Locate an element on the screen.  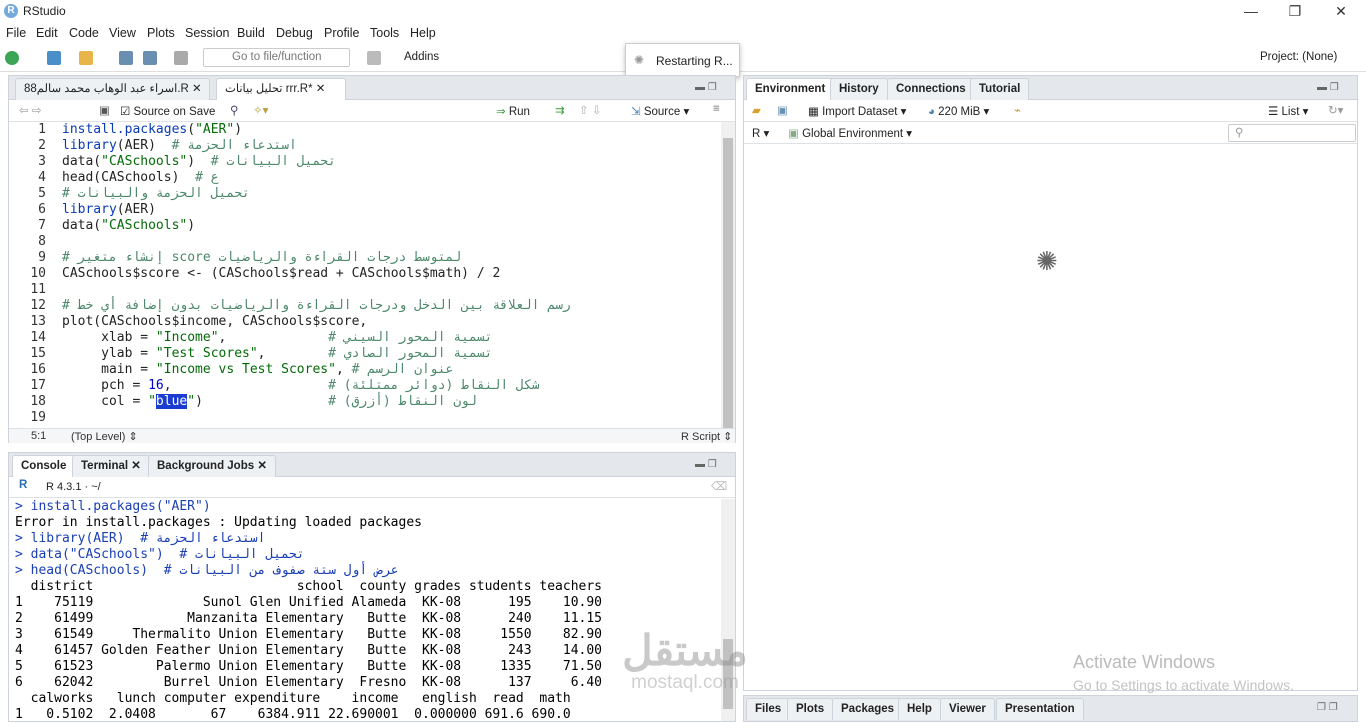
minimize-files-icon: ❐ ❐ is located at coordinates (1327, 707).